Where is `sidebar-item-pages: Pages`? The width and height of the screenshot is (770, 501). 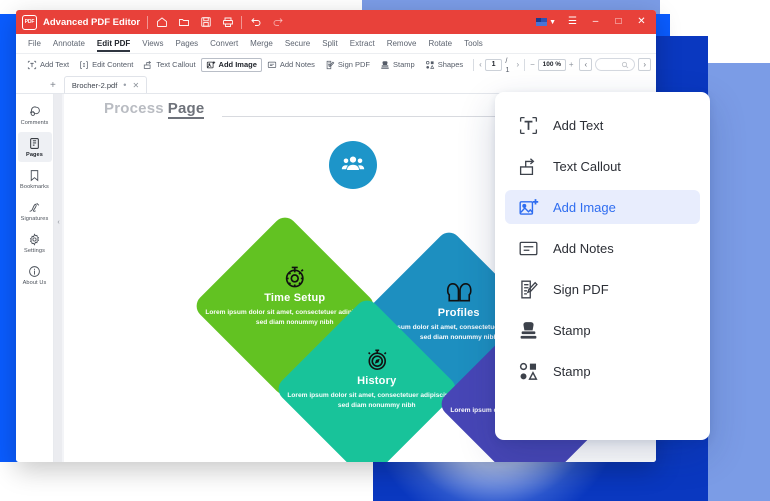
sidebar-item-pages: Pages is located at coordinates (34, 147).